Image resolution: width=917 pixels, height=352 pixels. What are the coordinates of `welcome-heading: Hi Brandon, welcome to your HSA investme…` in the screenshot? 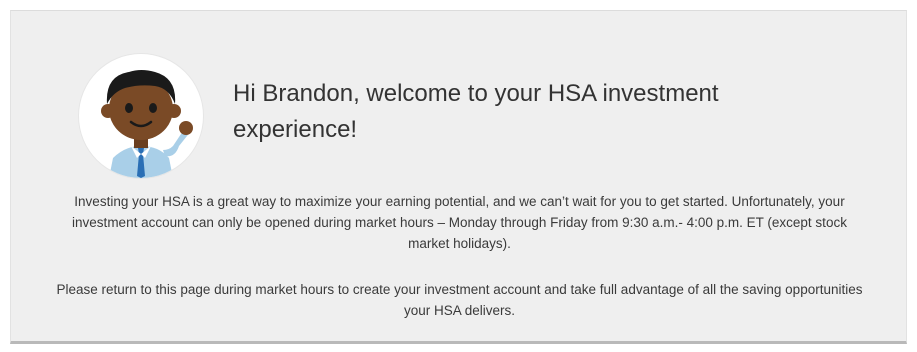 It's located at (476, 111).